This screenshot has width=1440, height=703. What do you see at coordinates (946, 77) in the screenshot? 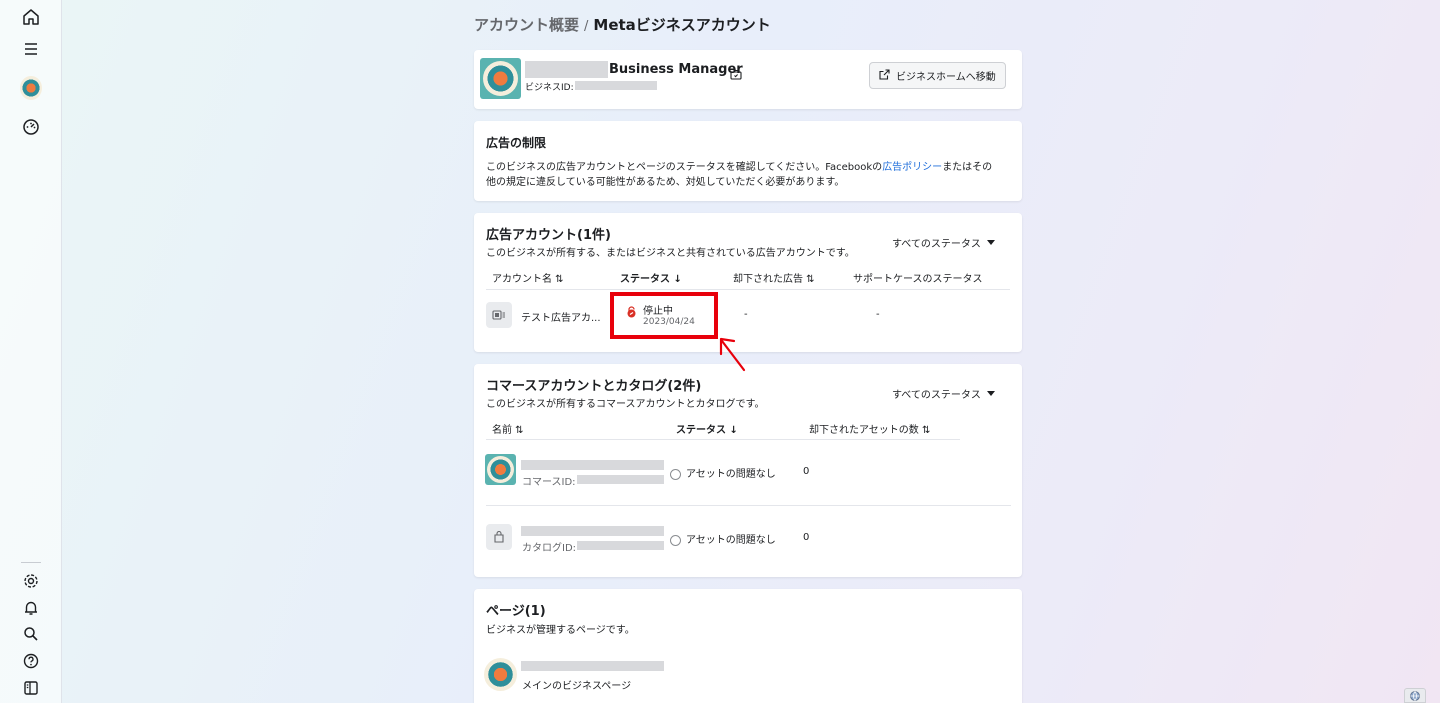
I see `business-home-label: ビジネスホームへ移動` at bounding box center [946, 77].